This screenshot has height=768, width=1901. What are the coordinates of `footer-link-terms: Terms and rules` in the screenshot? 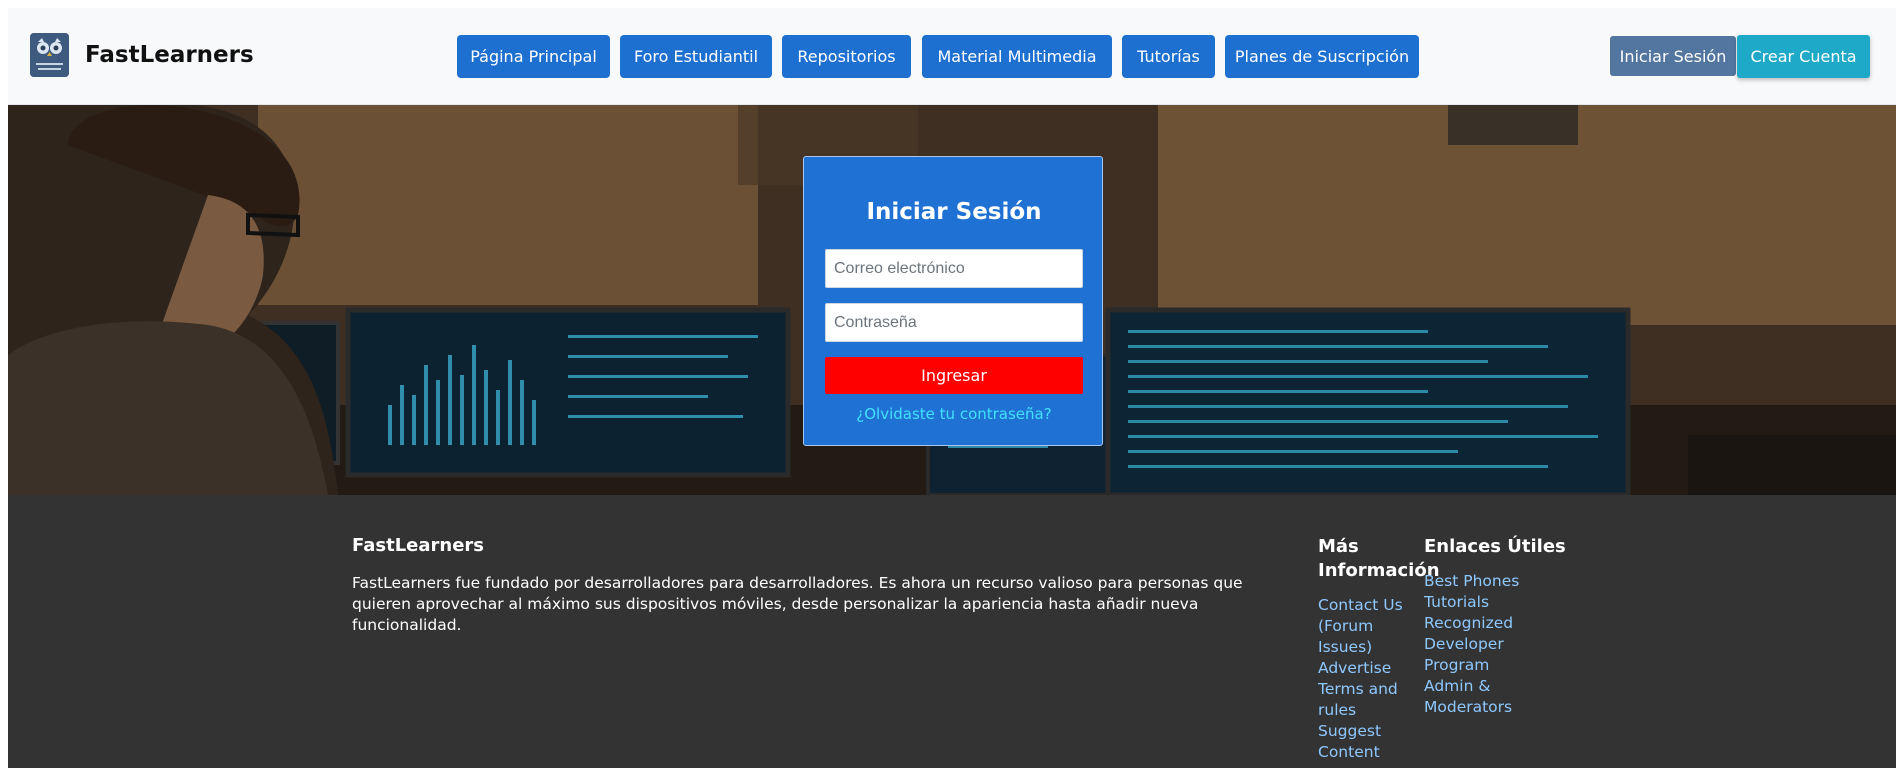 It's located at (1372, 700).